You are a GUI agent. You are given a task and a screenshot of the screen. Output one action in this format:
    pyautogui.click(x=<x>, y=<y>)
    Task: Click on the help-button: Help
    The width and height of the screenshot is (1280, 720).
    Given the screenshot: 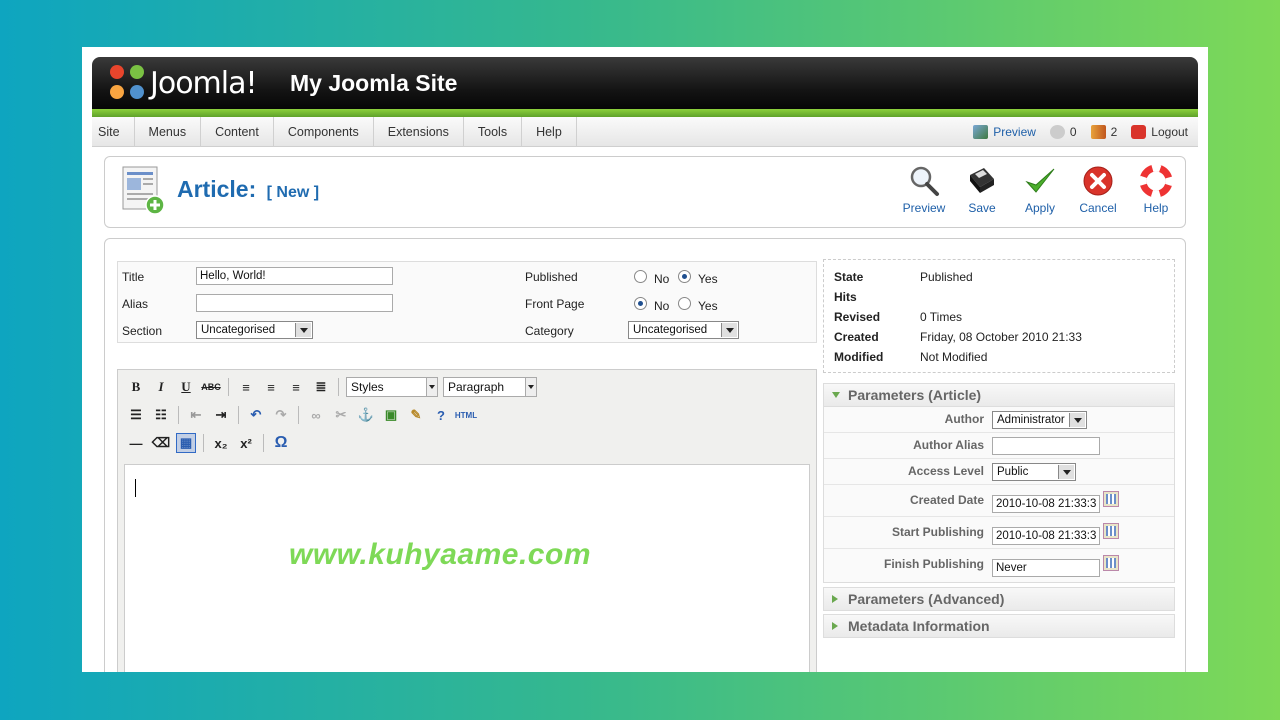 What is the action you would take?
    pyautogui.click(x=1156, y=190)
    